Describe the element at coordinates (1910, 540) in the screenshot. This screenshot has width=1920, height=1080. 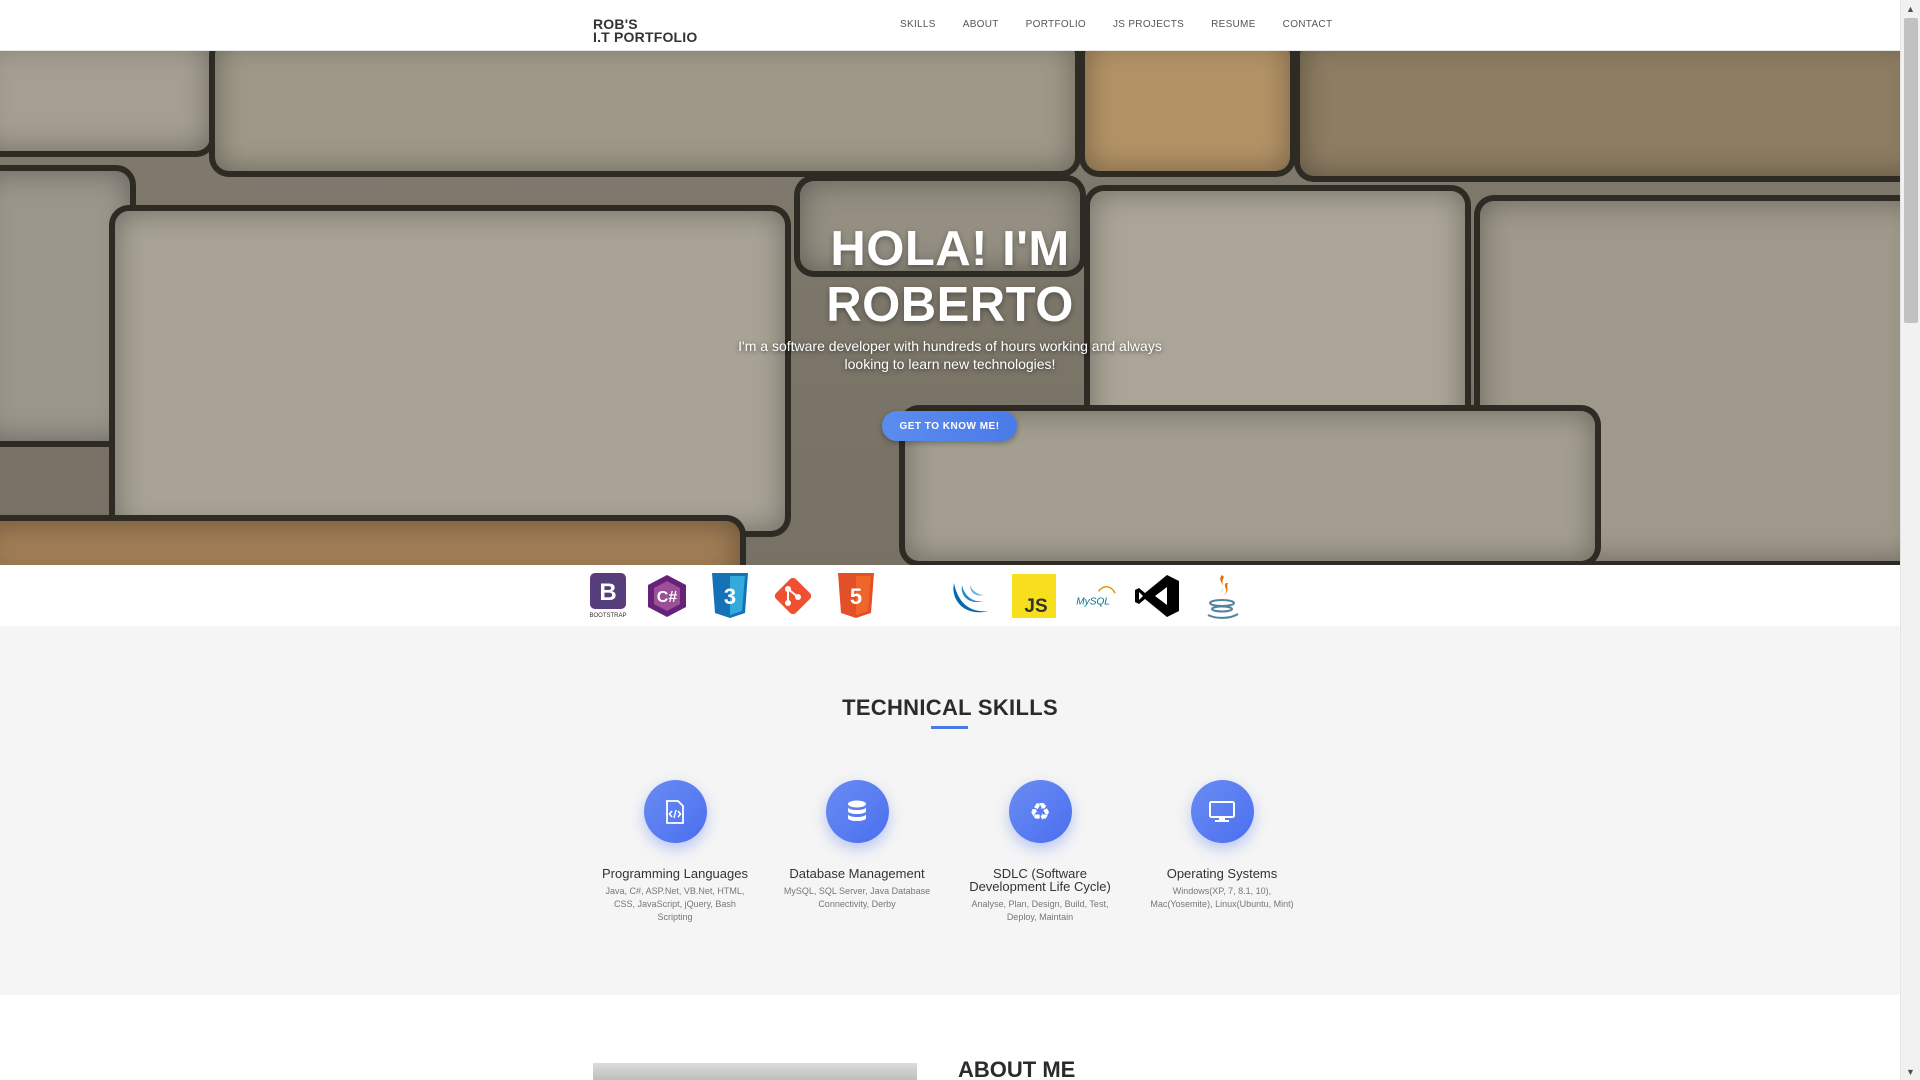
I see `page-scrollbar: ▲ ▼` at that location.